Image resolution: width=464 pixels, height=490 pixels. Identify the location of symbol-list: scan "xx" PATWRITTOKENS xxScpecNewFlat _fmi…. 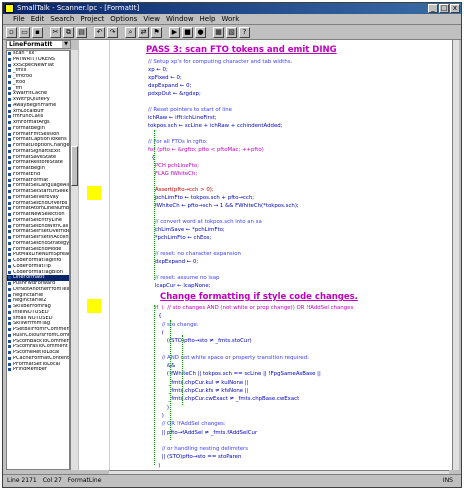
(38, 260).